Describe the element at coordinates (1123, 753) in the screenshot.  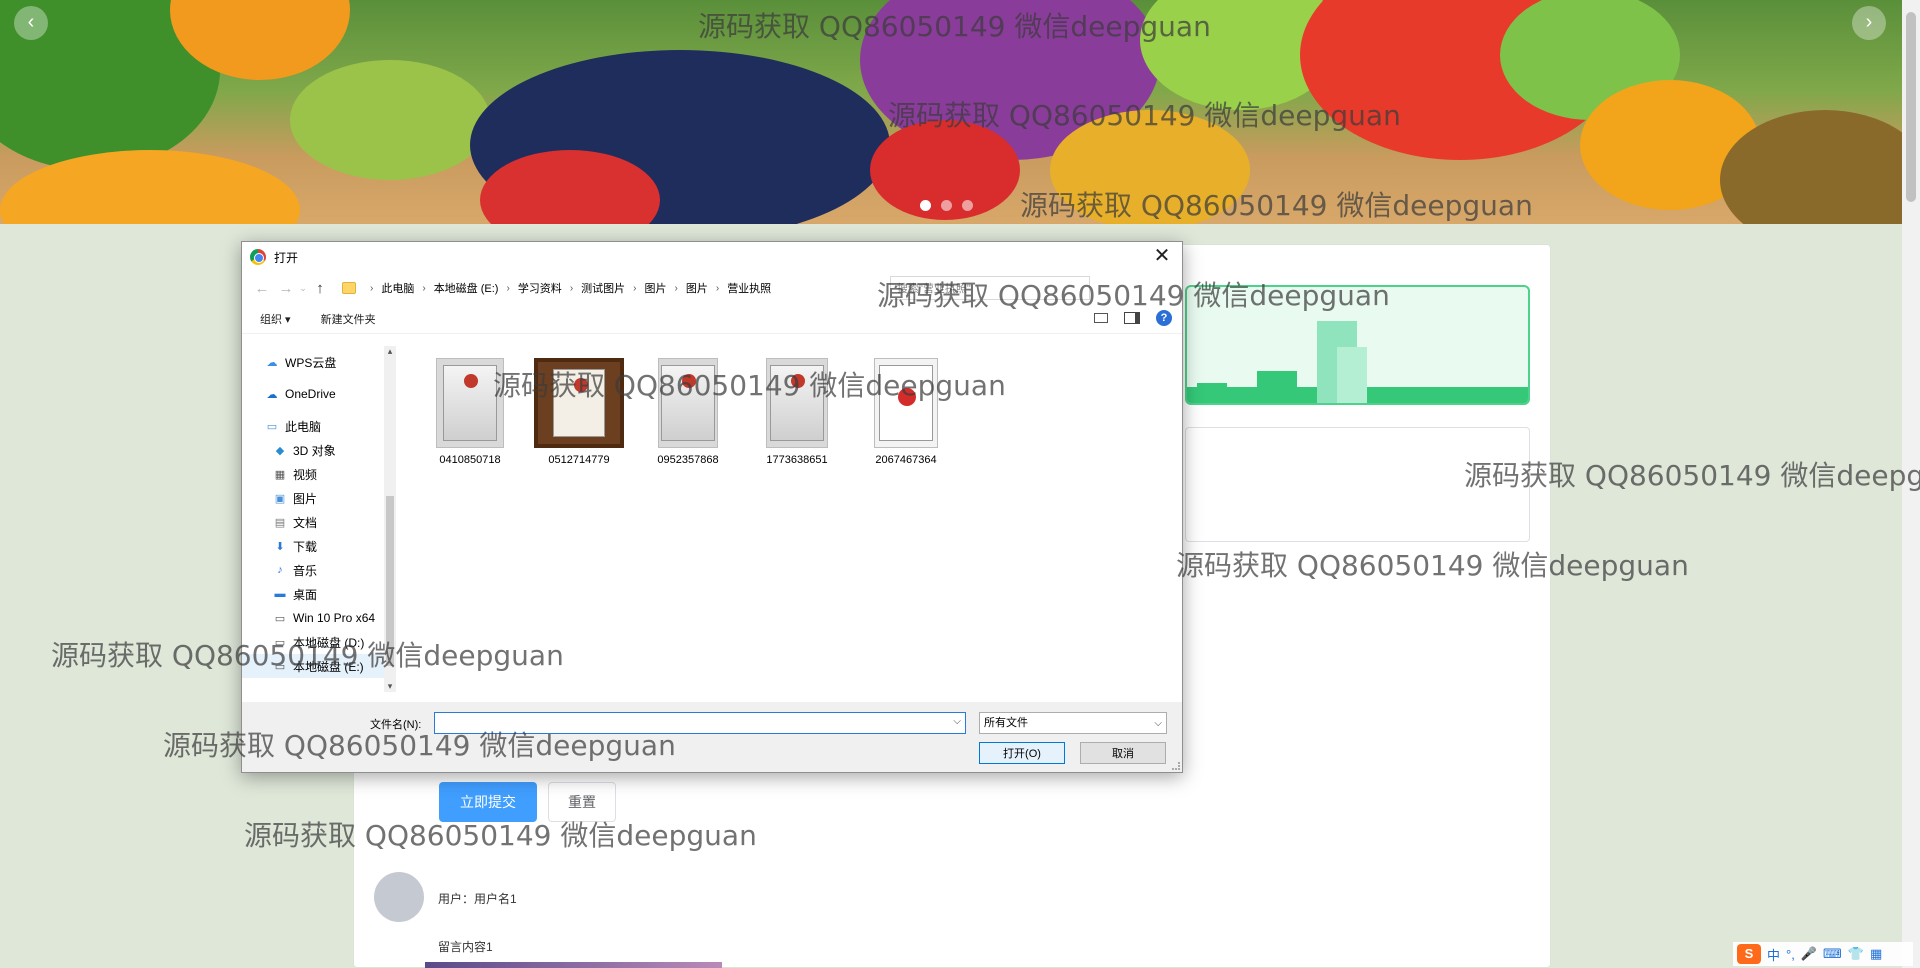
I see `cancel-button: 取消` at that location.